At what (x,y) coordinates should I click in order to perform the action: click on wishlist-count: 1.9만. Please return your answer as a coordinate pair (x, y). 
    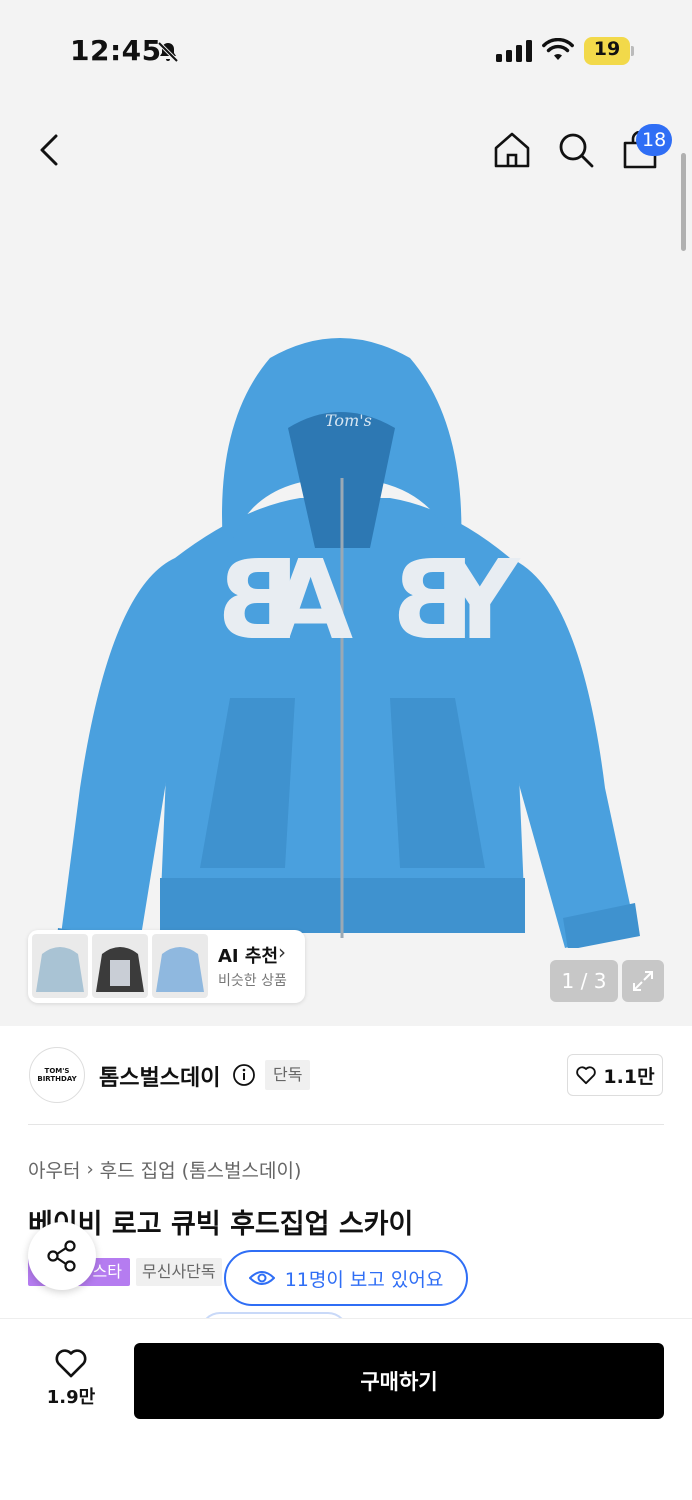
    Looking at the image, I should click on (71, 1397).